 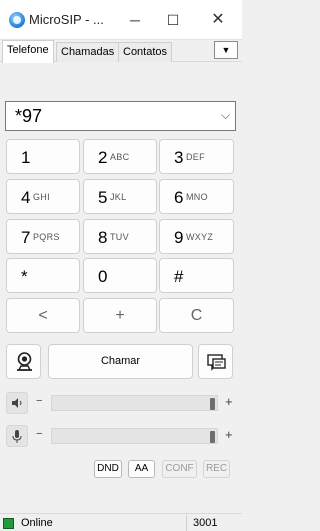 I want to click on auto-answer-toggle: AA, so click(x=141, y=469).